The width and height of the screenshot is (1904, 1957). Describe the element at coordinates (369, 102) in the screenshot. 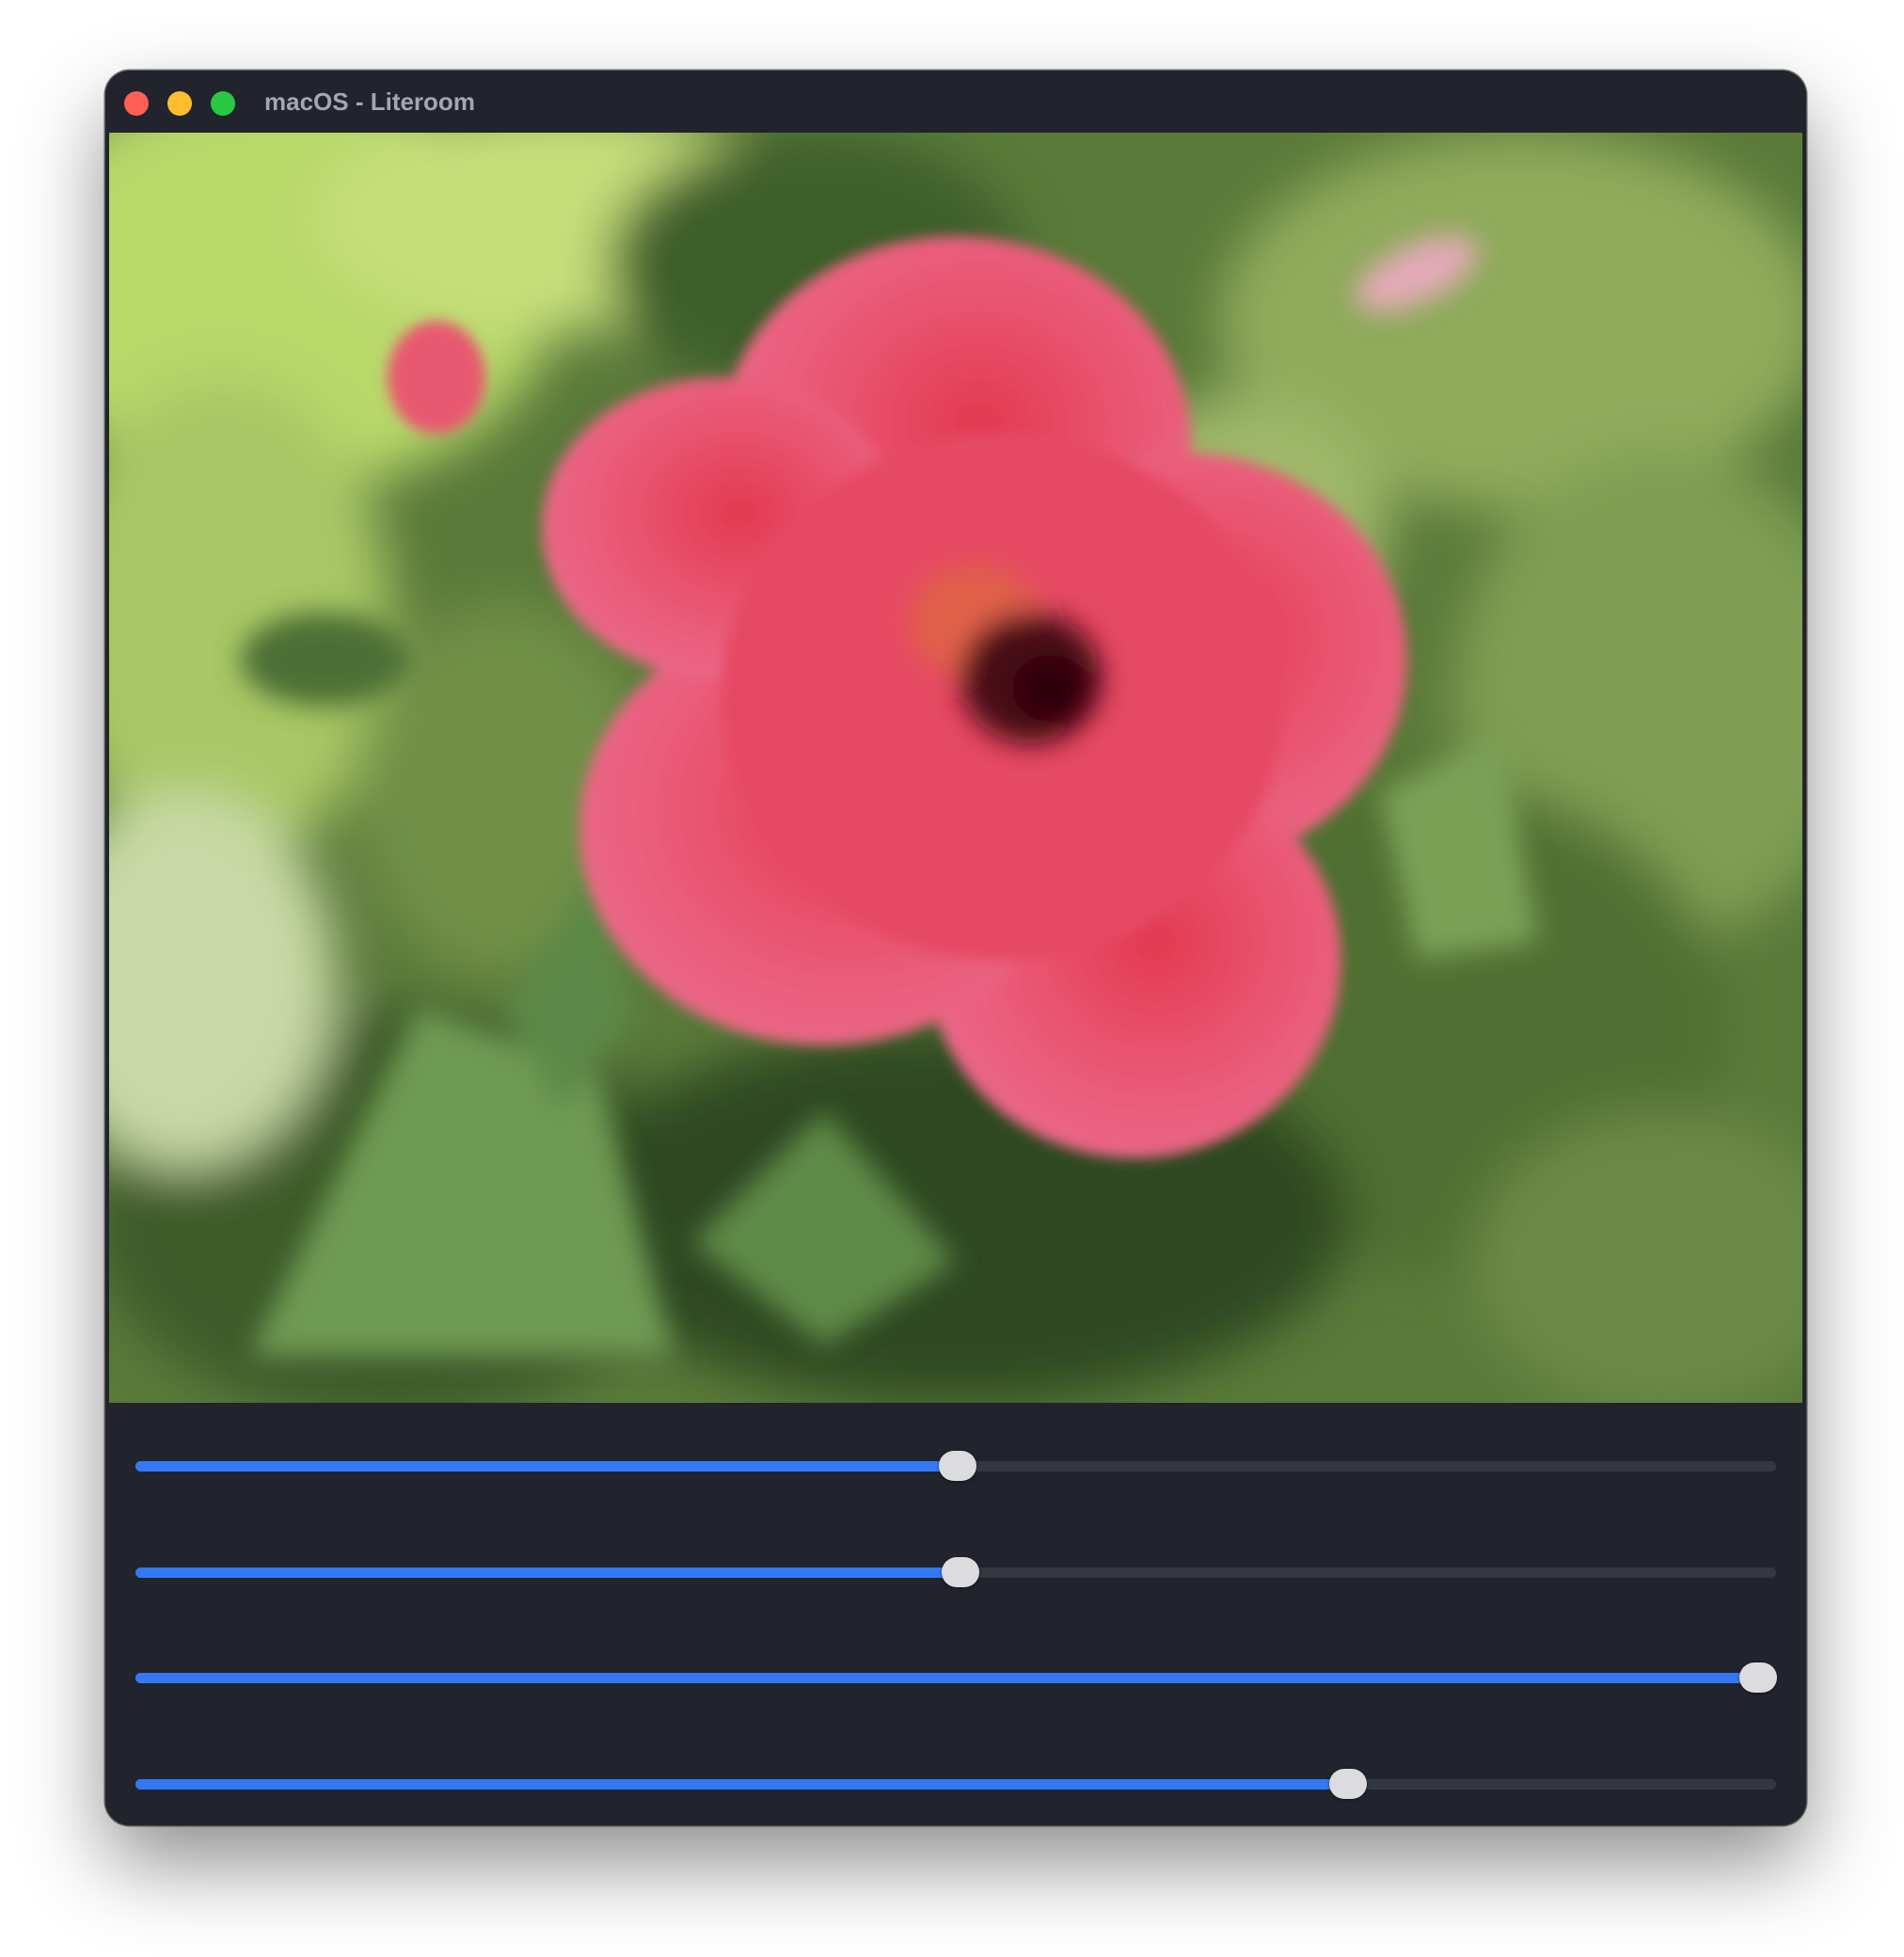

I see `window-title: macOS - Literoom` at that location.